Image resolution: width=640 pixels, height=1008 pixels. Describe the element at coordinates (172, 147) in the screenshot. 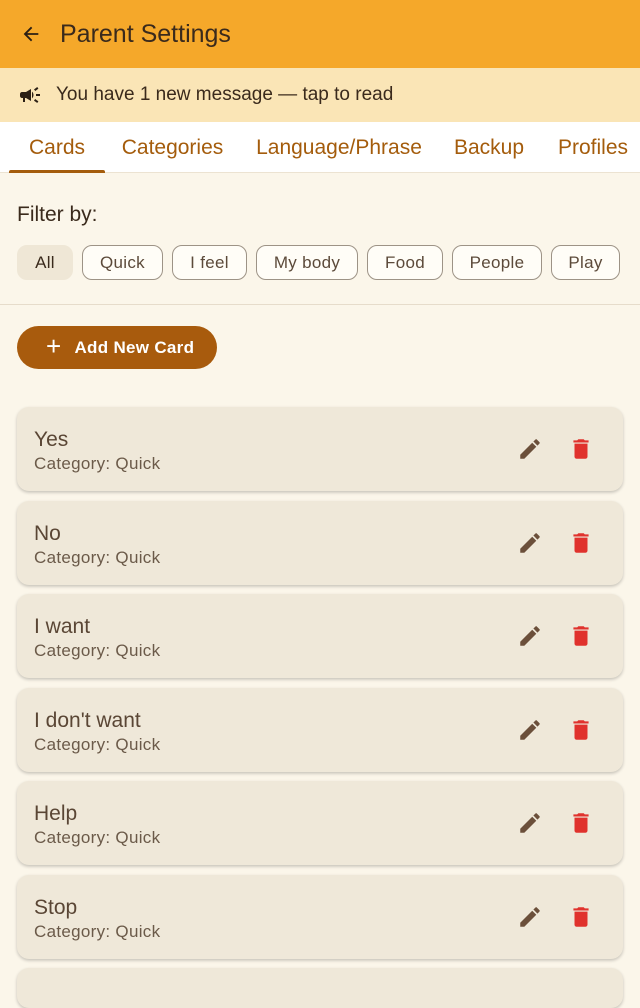

I see `tab-categories: Categories` at that location.